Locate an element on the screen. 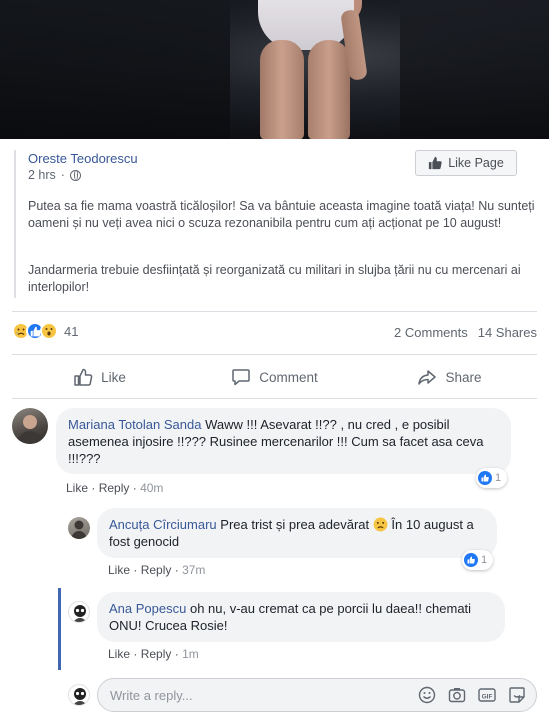 The image size is (549, 717). comments-count: 2 Comments is located at coordinates (431, 332).